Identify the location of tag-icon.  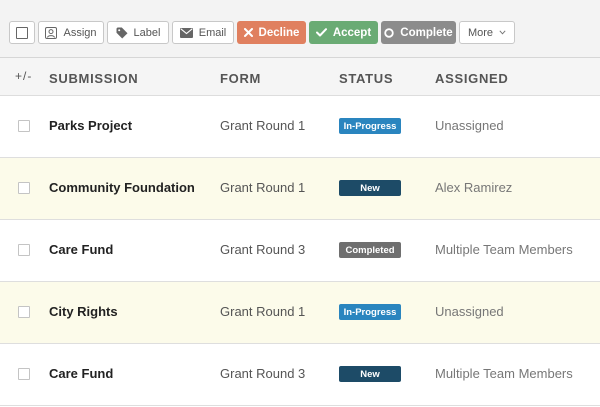
(122, 32).